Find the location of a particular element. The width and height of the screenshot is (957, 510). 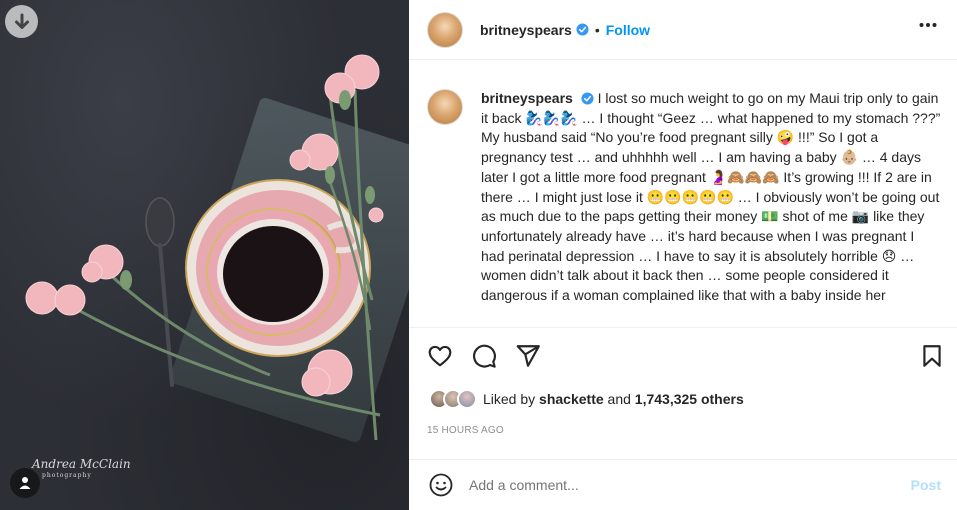

likes-text: Liked by shackette and 1,743,325 others is located at coordinates (613, 399).